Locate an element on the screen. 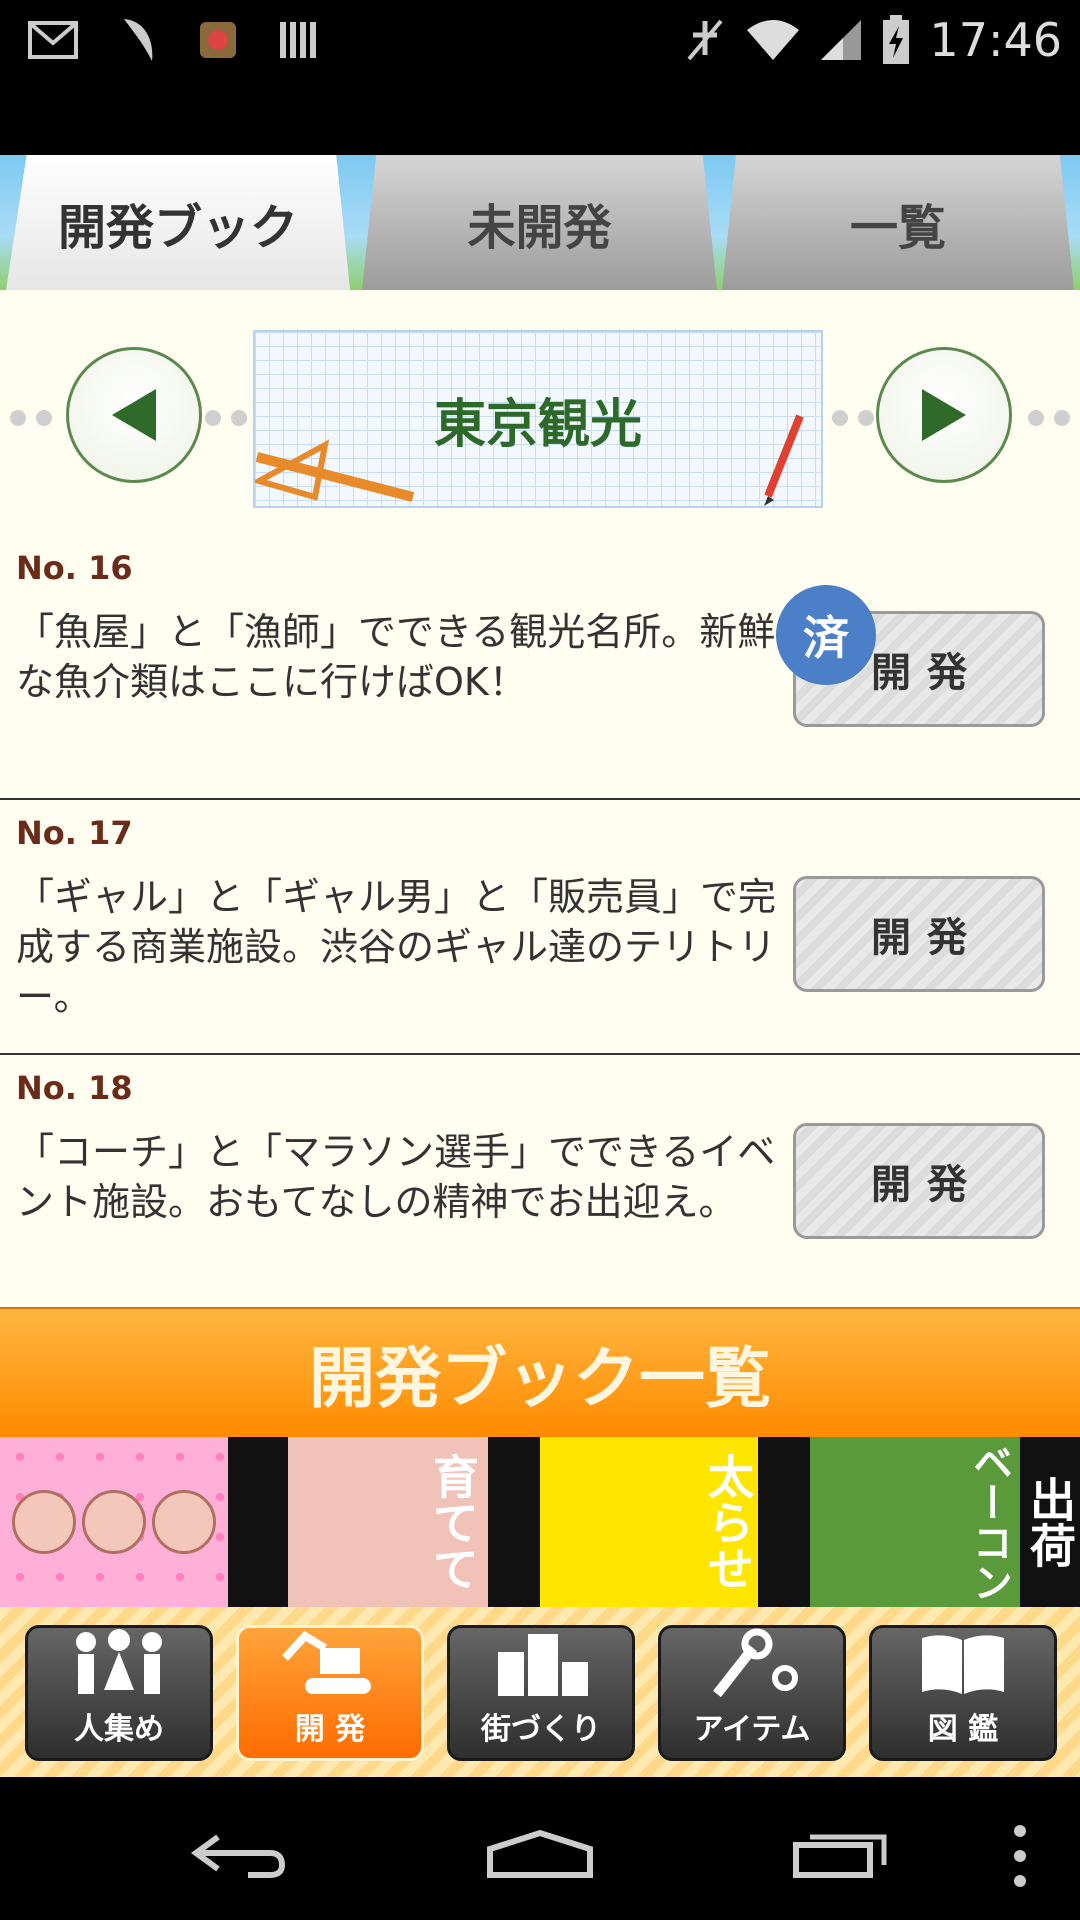 The width and height of the screenshot is (1080, 1920). tab-bar: 開発ブック 未開発 一覧 is located at coordinates (540, 222).